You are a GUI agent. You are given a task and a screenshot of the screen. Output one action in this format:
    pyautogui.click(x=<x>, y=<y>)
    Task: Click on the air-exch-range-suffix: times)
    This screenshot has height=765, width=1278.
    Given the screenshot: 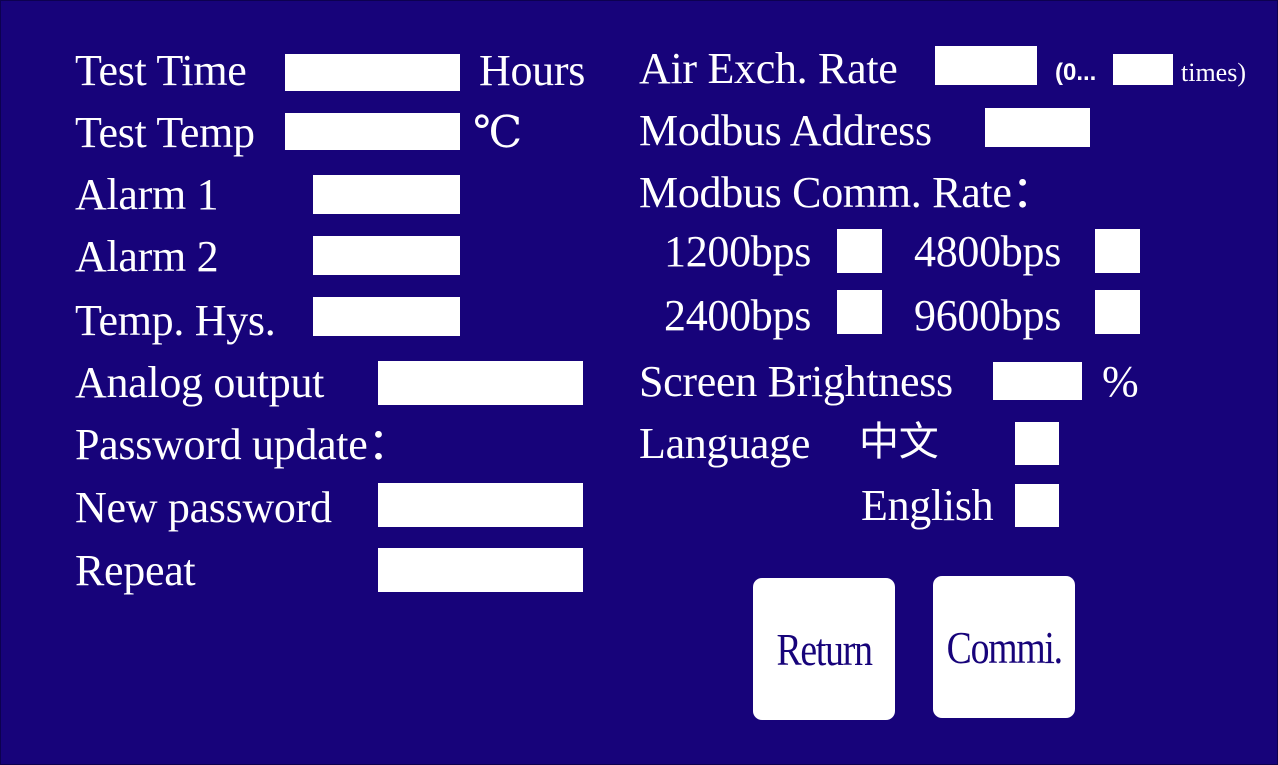 What is the action you would take?
    pyautogui.click(x=1213, y=72)
    